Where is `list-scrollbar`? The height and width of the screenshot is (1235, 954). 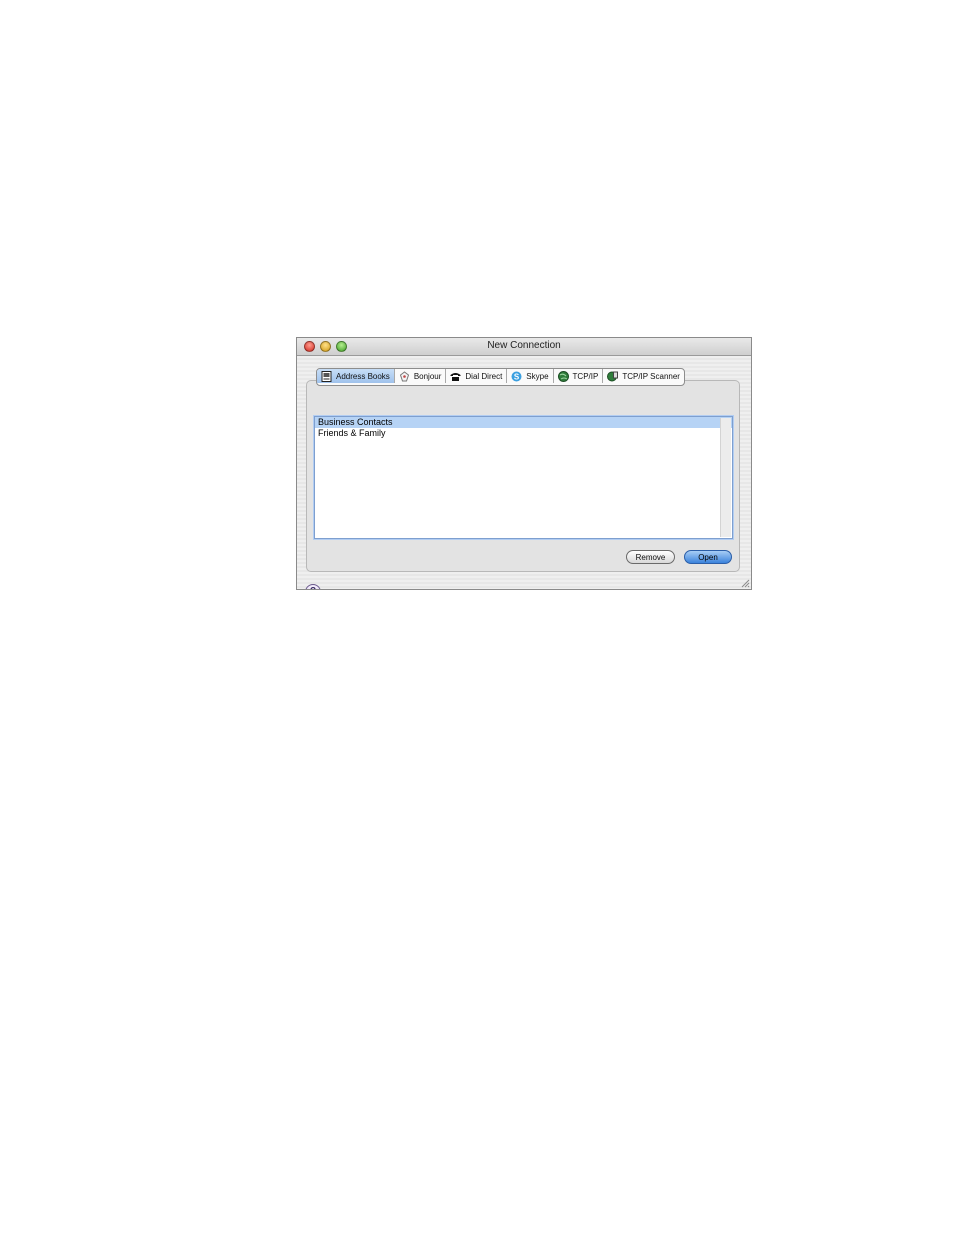 list-scrollbar is located at coordinates (725, 477).